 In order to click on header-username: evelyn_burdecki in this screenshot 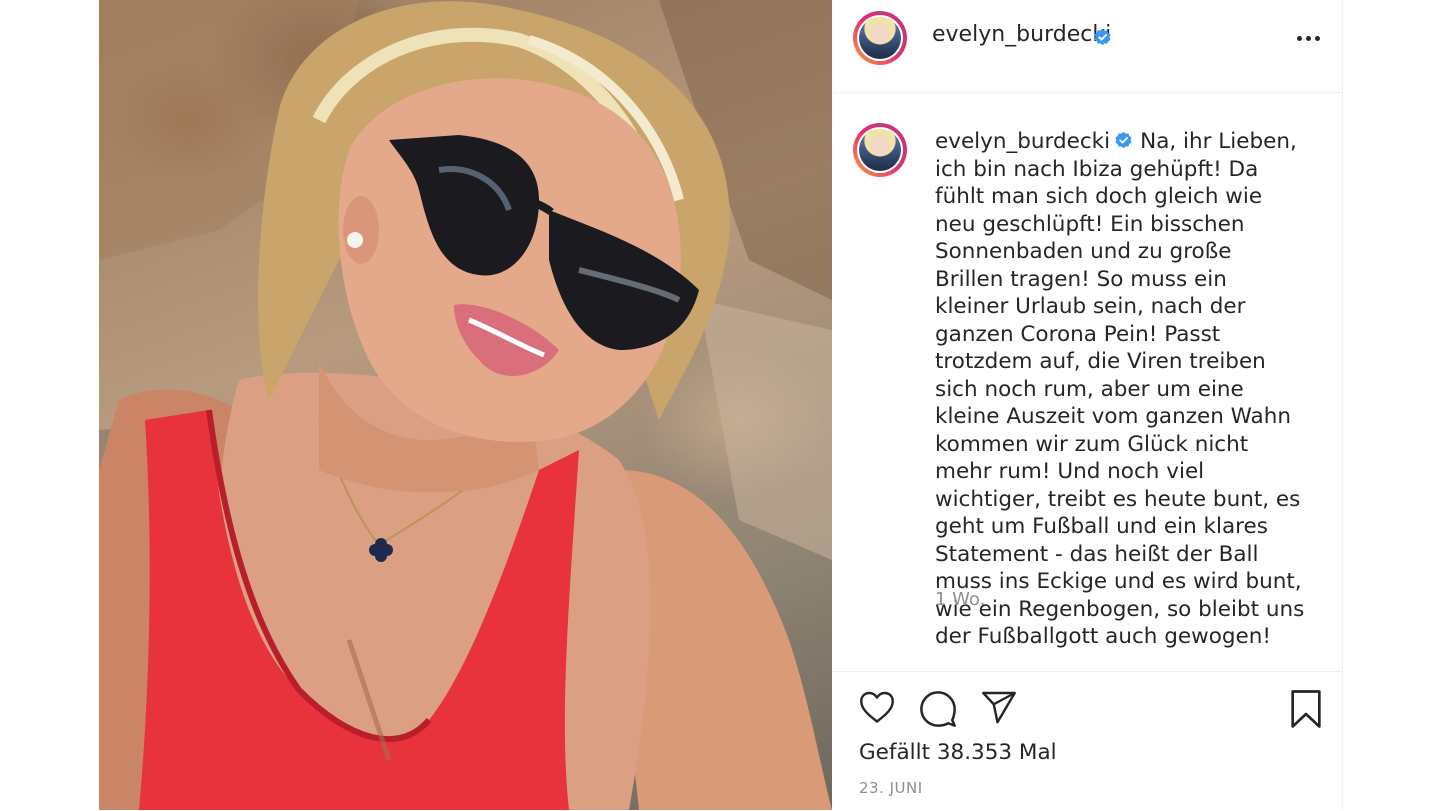, I will do `click(1021, 34)`.